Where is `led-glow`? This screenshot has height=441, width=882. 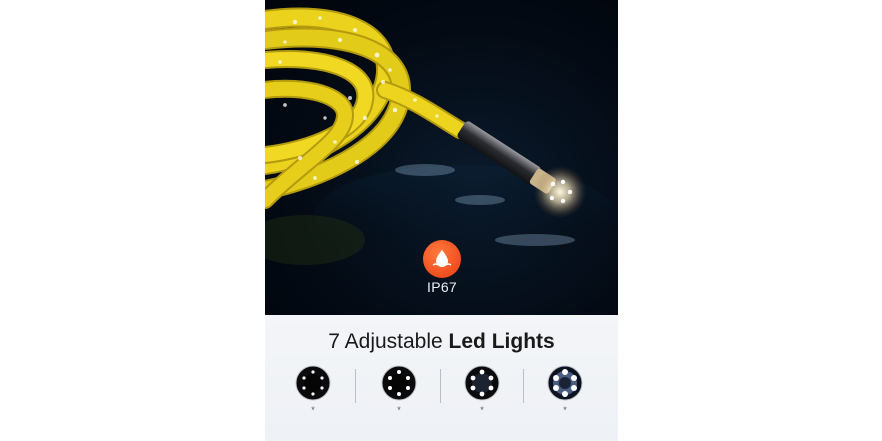 led-glow is located at coordinates (560, 192).